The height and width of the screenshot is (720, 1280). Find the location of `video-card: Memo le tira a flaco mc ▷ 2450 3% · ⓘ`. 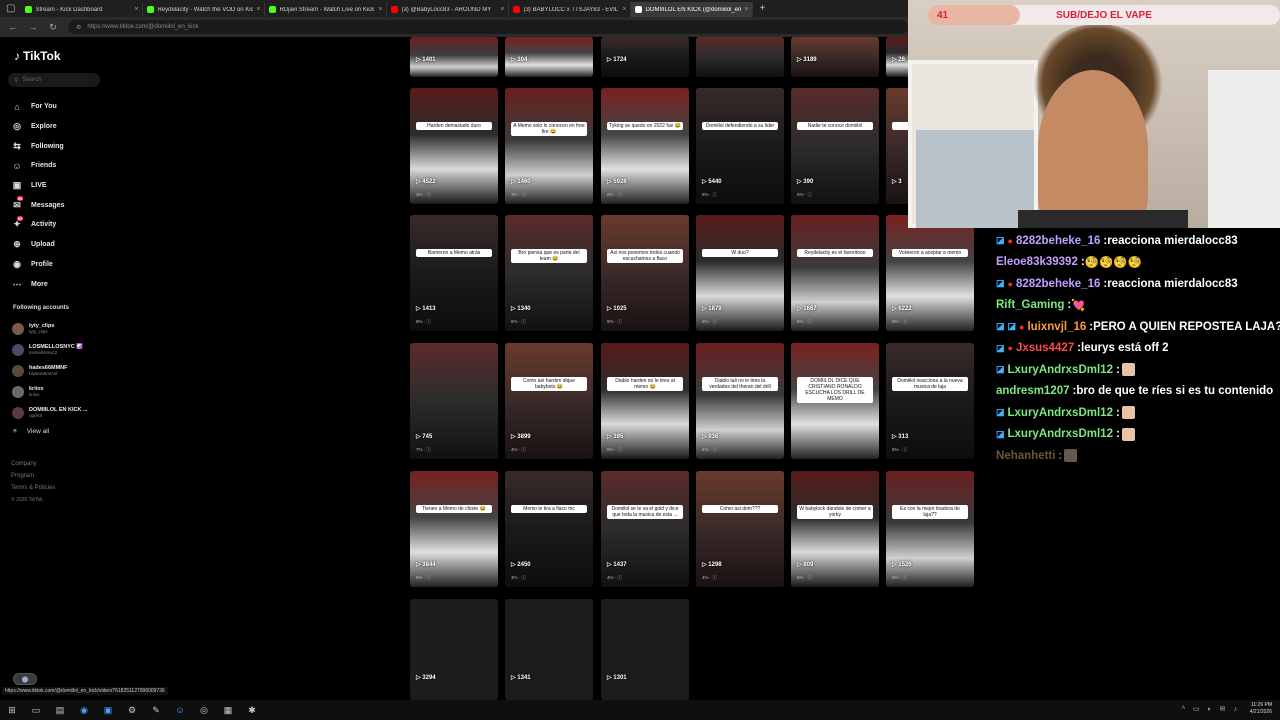

video-card: Memo le tira a flaco mc ▷ 2450 3% · ⓘ is located at coordinates (549, 529).